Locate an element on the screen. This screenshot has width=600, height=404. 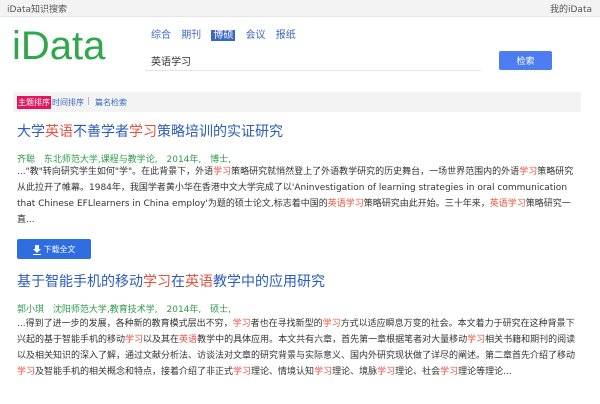
category-tabs: 综合 期刊 博硕 会议 报纸 is located at coordinates (227, 33).